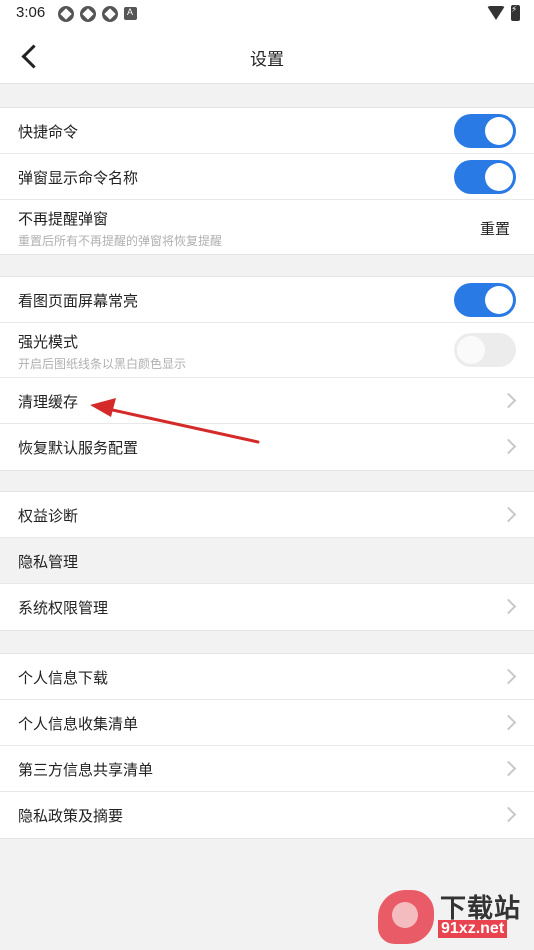  I want to click on settings-group-rights: 权益诊断 隐私管理 系统权限管理, so click(267, 561).